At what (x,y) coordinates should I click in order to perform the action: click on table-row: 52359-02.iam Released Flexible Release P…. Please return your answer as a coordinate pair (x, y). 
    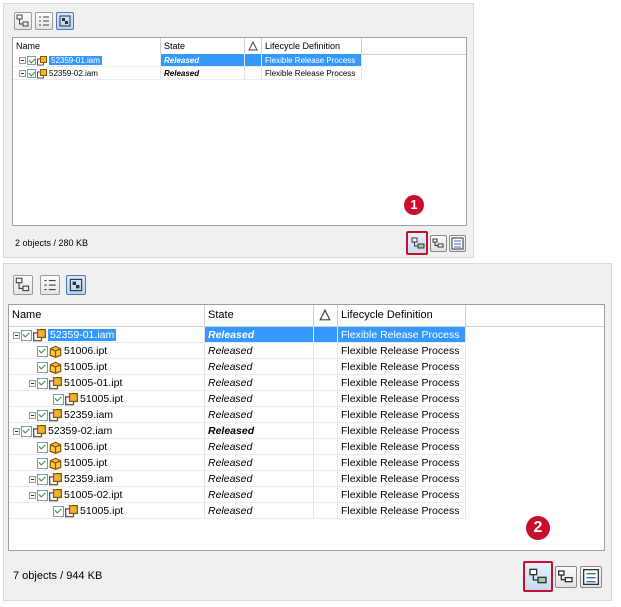
    Looking at the image, I should click on (187, 73).